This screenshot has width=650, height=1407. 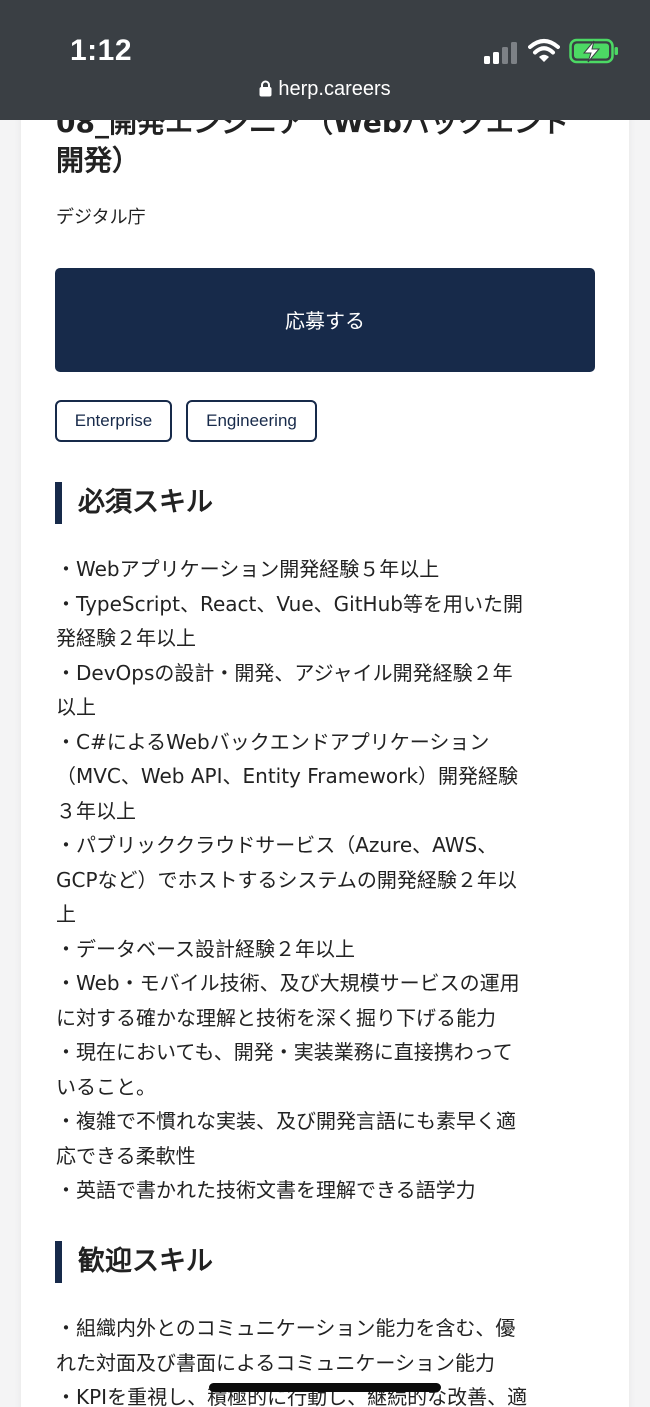 What do you see at coordinates (96, 810) in the screenshot?
I see `skill-line: ３年以上` at bounding box center [96, 810].